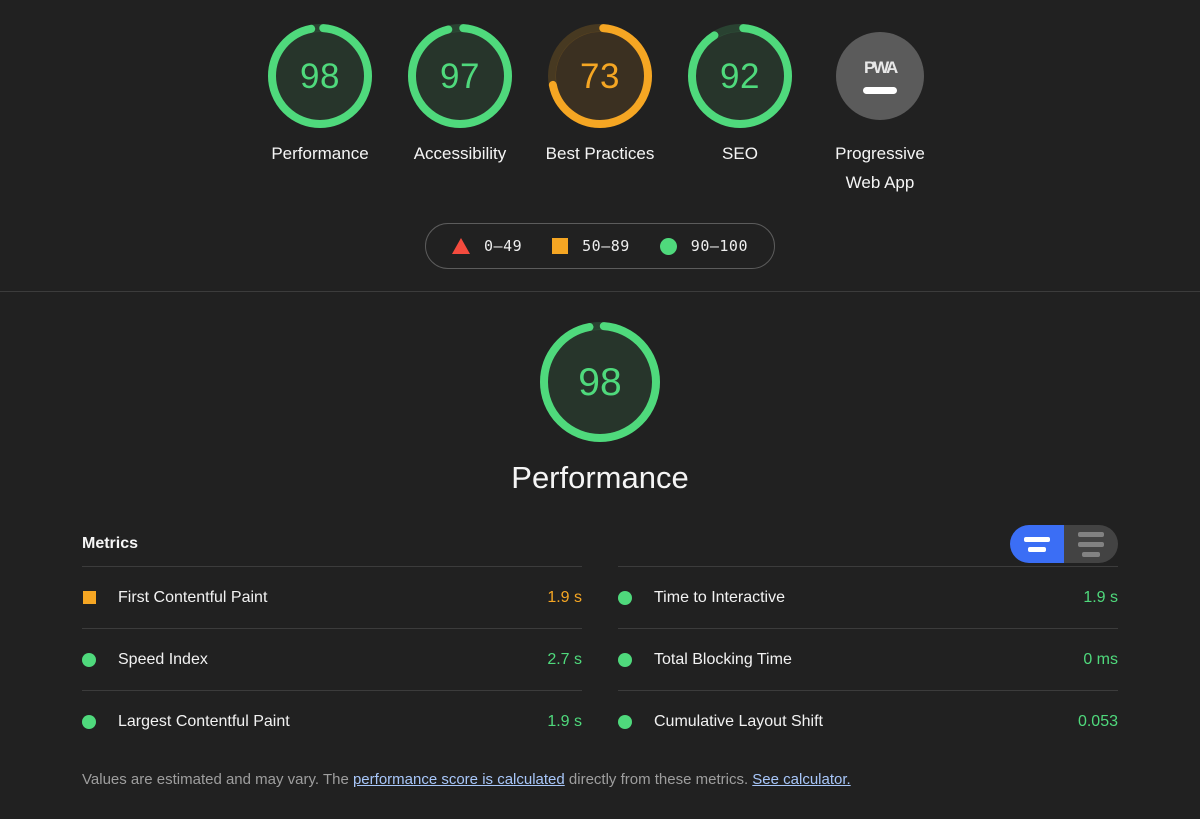 The height and width of the screenshot is (819, 1200). Describe the element at coordinates (110, 543) in the screenshot. I see `metrics-title: Metrics` at that location.